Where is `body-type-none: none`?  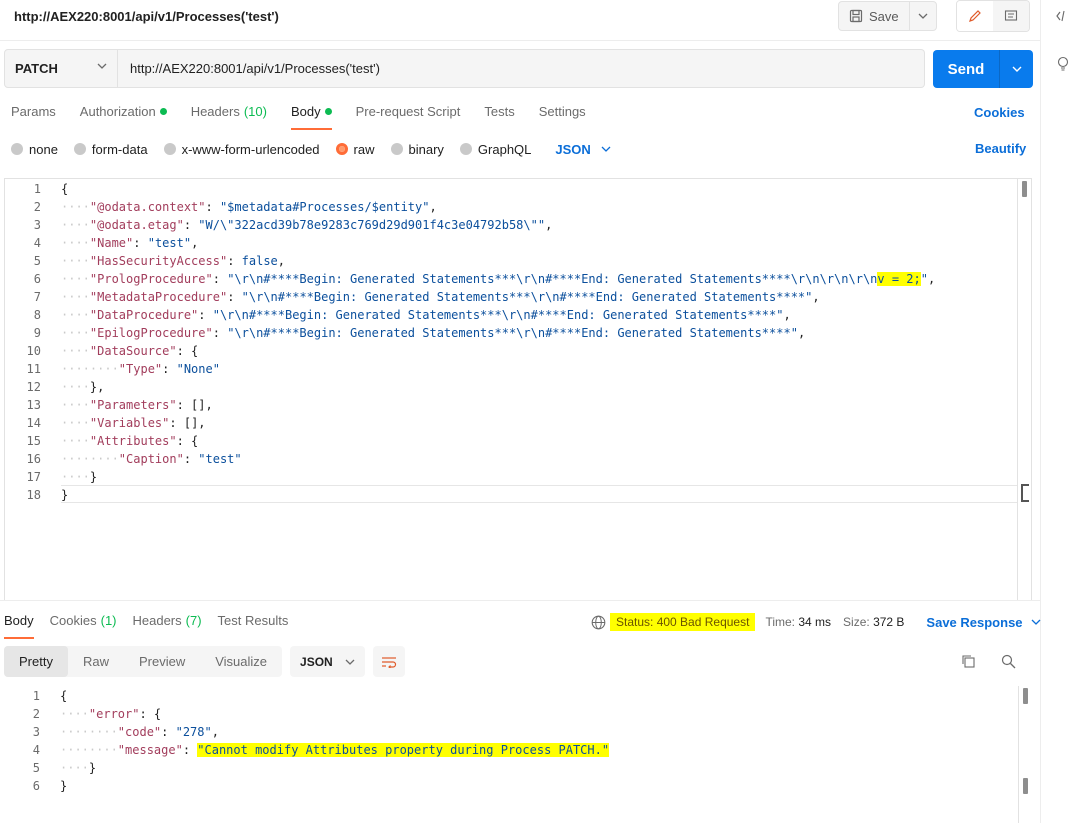 body-type-none: none is located at coordinates (34, 149).